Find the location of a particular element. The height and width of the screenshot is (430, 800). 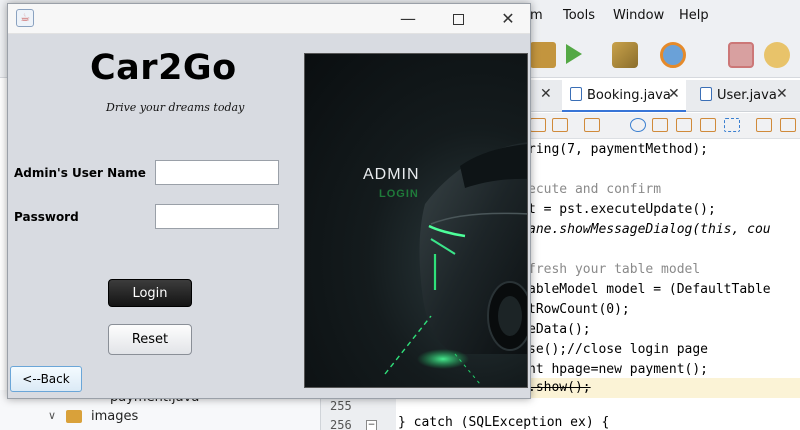

pause-icon is located at coordinates (777, 55).